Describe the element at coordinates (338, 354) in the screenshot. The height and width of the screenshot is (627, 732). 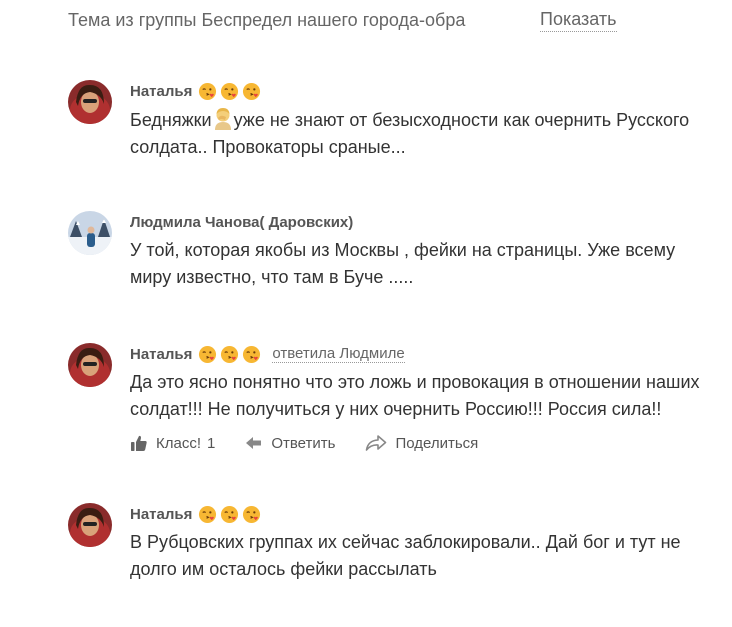
I see `reply-to-link: ответила Людмиле` at that location.